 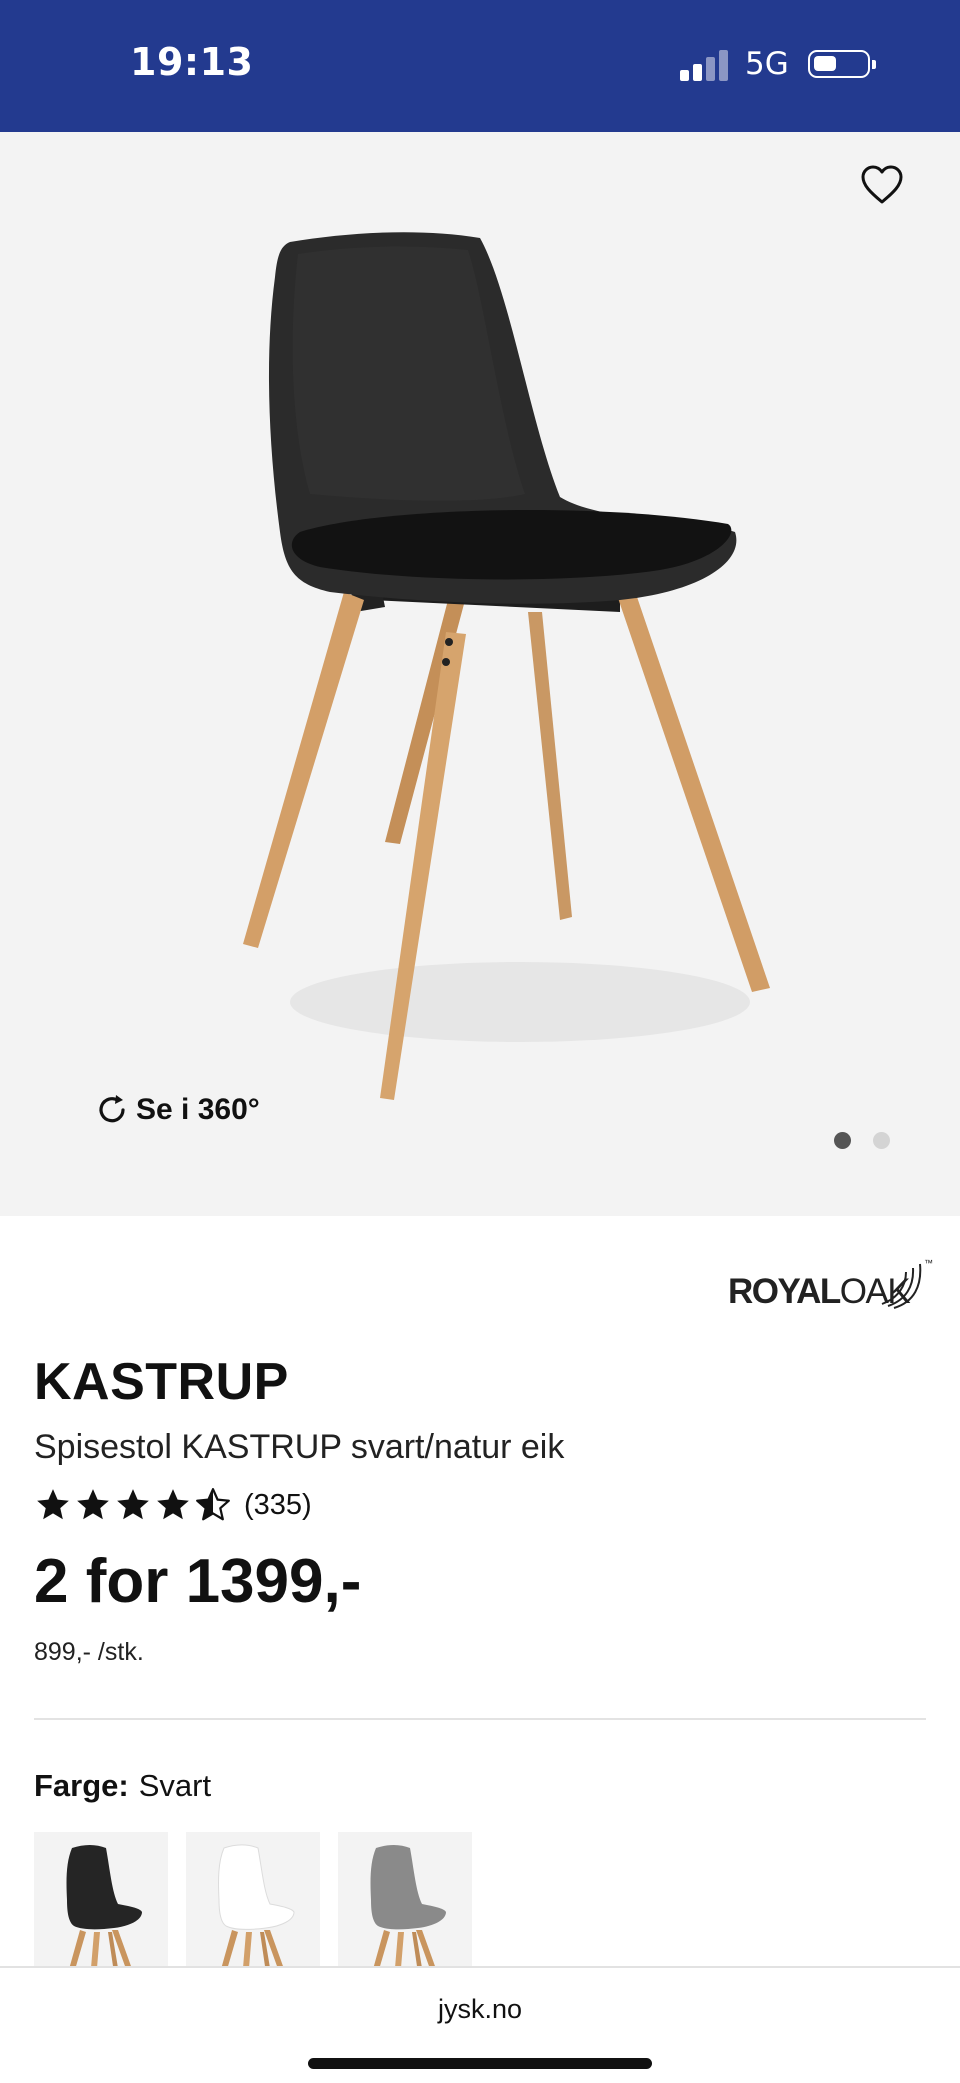 I want to click on rating-count: (335), so click(x=278, y=1504).